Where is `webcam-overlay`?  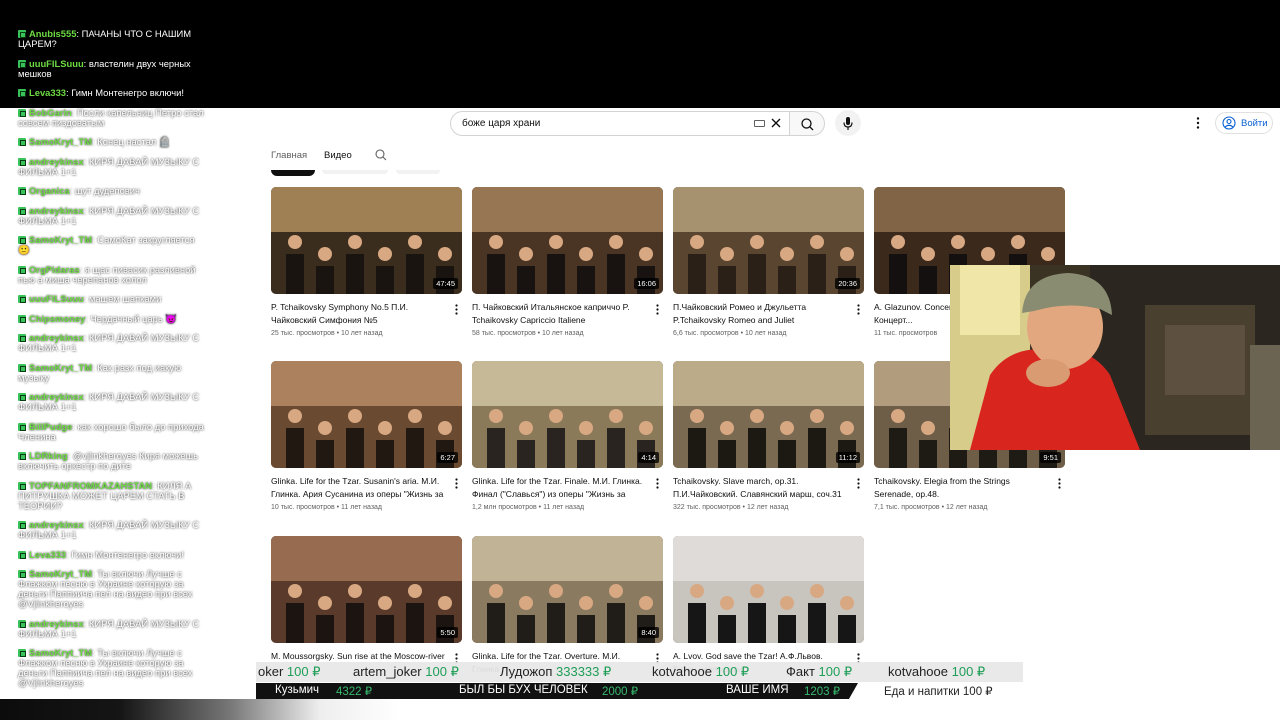
webcam-overlay is located at coordinates (1115, 357).